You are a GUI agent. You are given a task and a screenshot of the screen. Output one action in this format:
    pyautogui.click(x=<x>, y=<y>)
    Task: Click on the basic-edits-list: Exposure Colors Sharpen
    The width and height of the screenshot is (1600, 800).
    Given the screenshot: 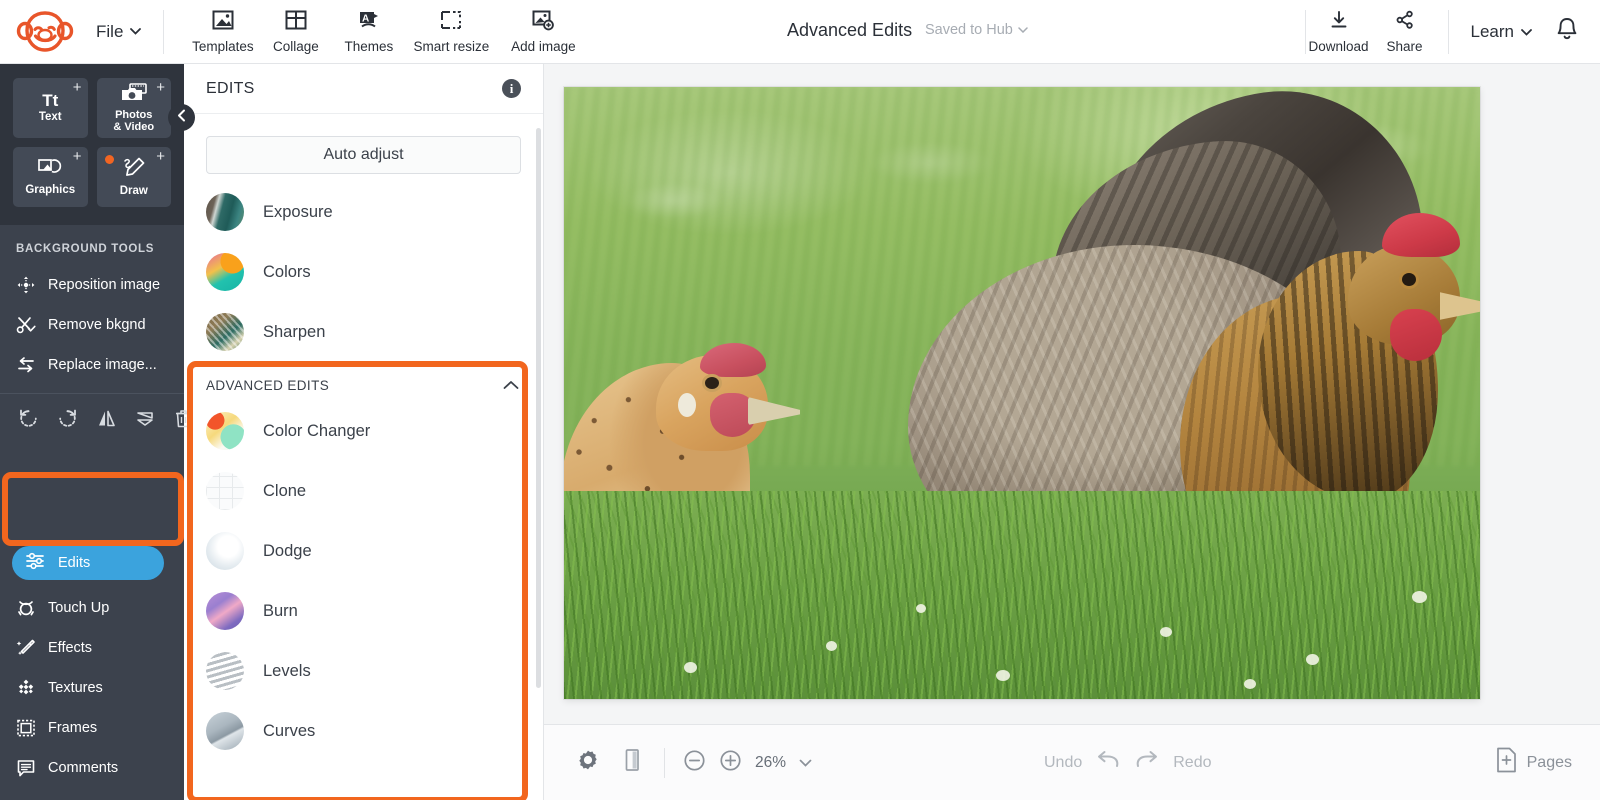 What is the action you would take?
    pyautogui.click(x=363, y=272)
    